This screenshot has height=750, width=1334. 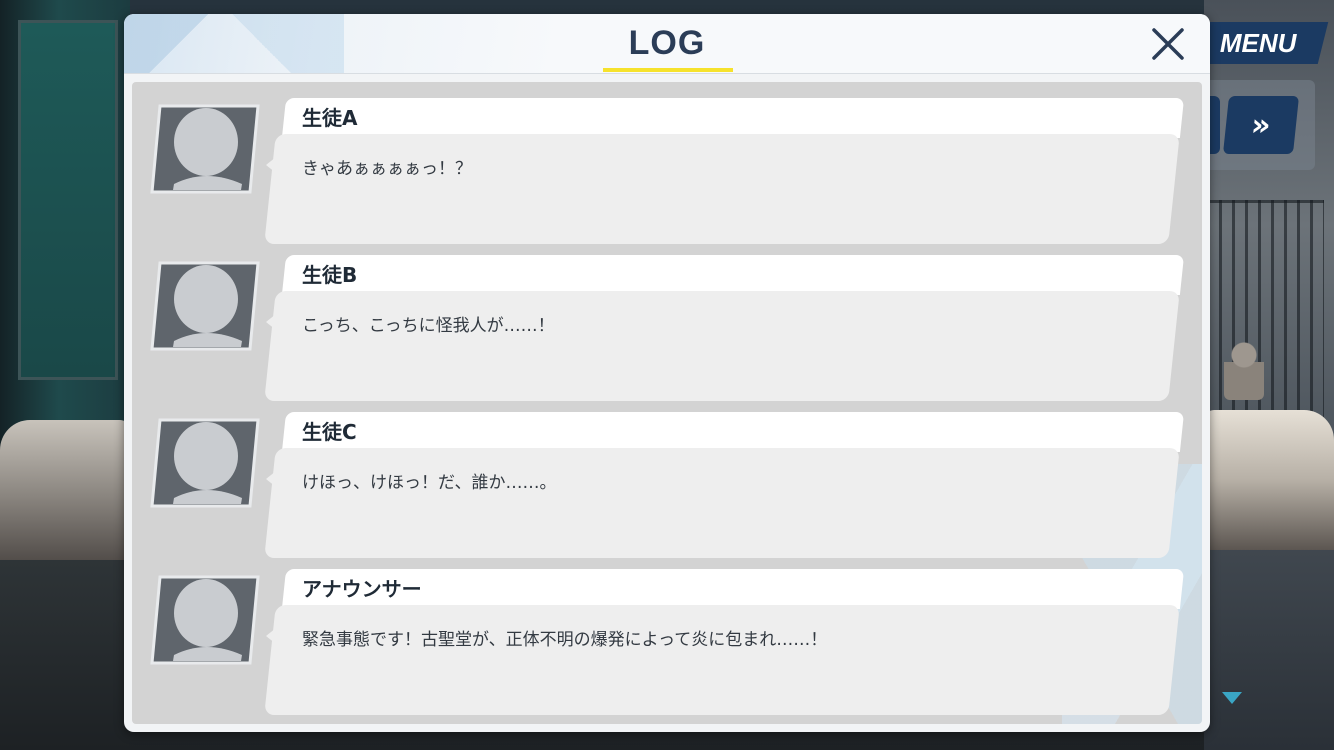 What do you see at coordinates (330, 275) in the screenshot?
I see `speaker-name: 生徒B` at bounding box center [330, 275].